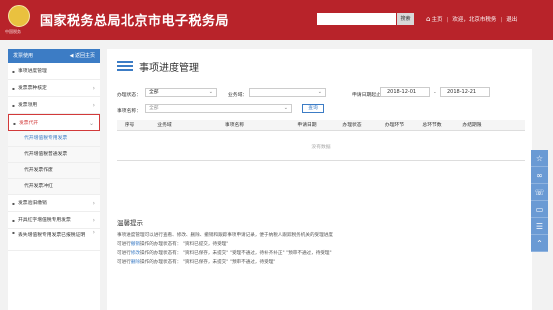 The image size is (553, 310). I want to click on sidebar-item-progress: ▪ 事项进度管理, so click(54, 71).